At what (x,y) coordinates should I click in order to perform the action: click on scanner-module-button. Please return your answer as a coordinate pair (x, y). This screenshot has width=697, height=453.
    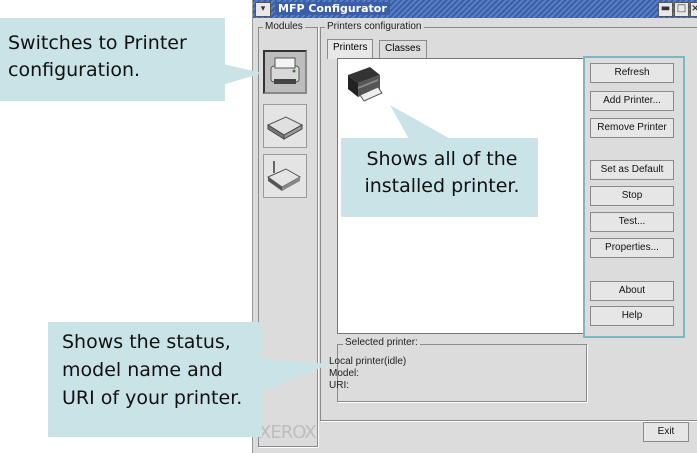
    Looking at the image, I should click on (285, 126).